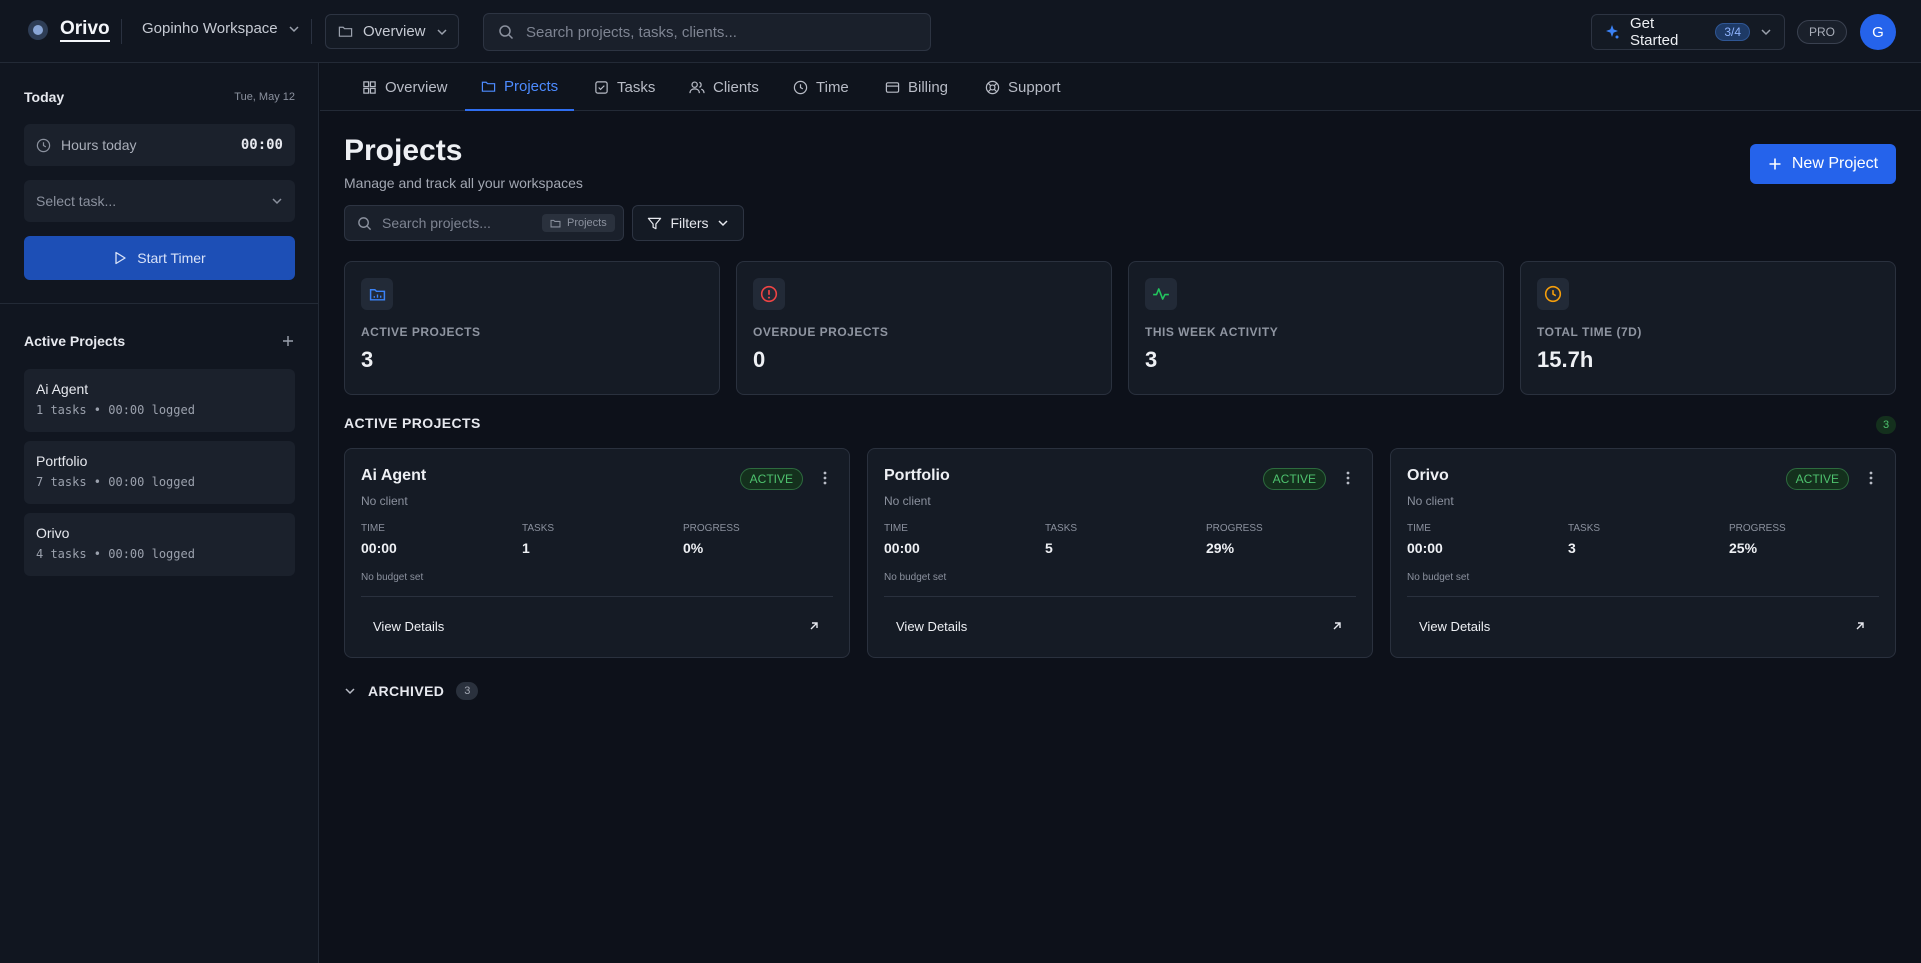  I want to click on plan-badge: PRO, so click(1822, 32).